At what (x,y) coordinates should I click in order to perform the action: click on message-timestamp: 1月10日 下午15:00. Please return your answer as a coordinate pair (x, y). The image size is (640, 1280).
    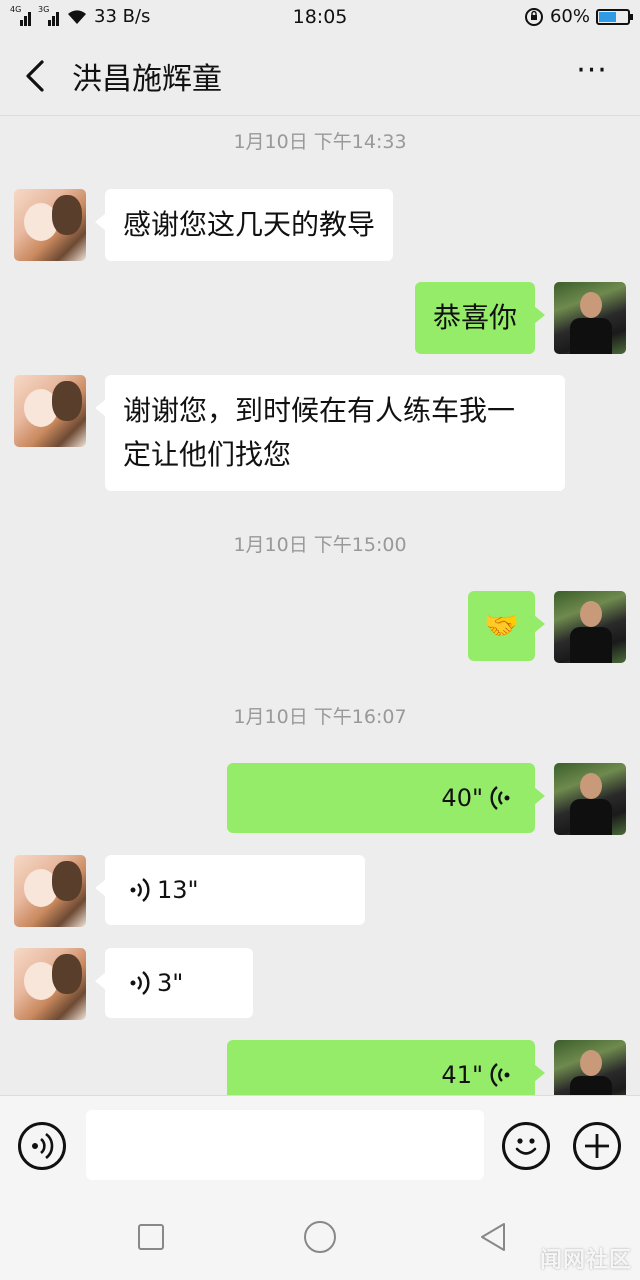
    Looking at the image, I should click on (320, 545).